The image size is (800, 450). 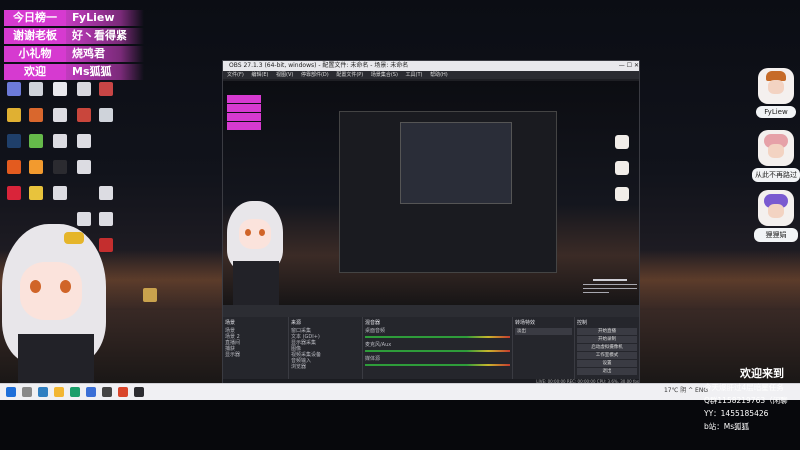 I want to click on exit-button: 退出, so click(x=607, y=371).